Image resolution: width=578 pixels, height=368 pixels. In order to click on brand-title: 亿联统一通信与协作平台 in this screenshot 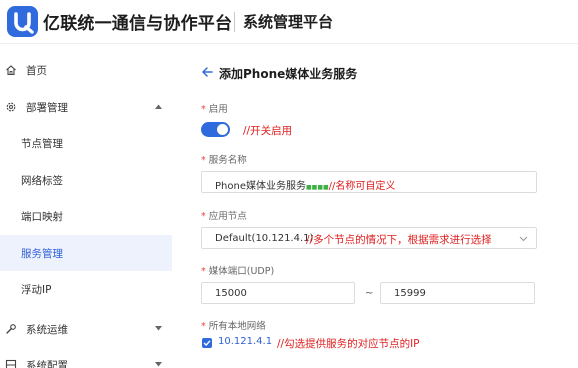, I will do `click(138, 24)`.